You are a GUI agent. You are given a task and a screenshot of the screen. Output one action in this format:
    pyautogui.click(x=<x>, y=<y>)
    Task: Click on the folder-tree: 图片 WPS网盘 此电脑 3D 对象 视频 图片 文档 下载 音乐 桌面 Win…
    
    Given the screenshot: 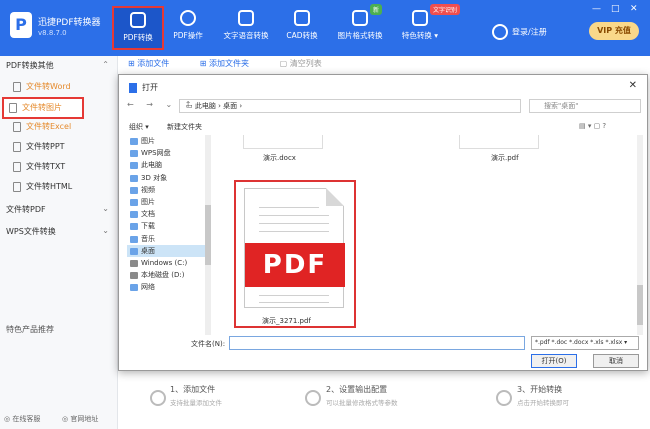 What is the action you would take?
    pyautogui.click(x=166, y=235)
    